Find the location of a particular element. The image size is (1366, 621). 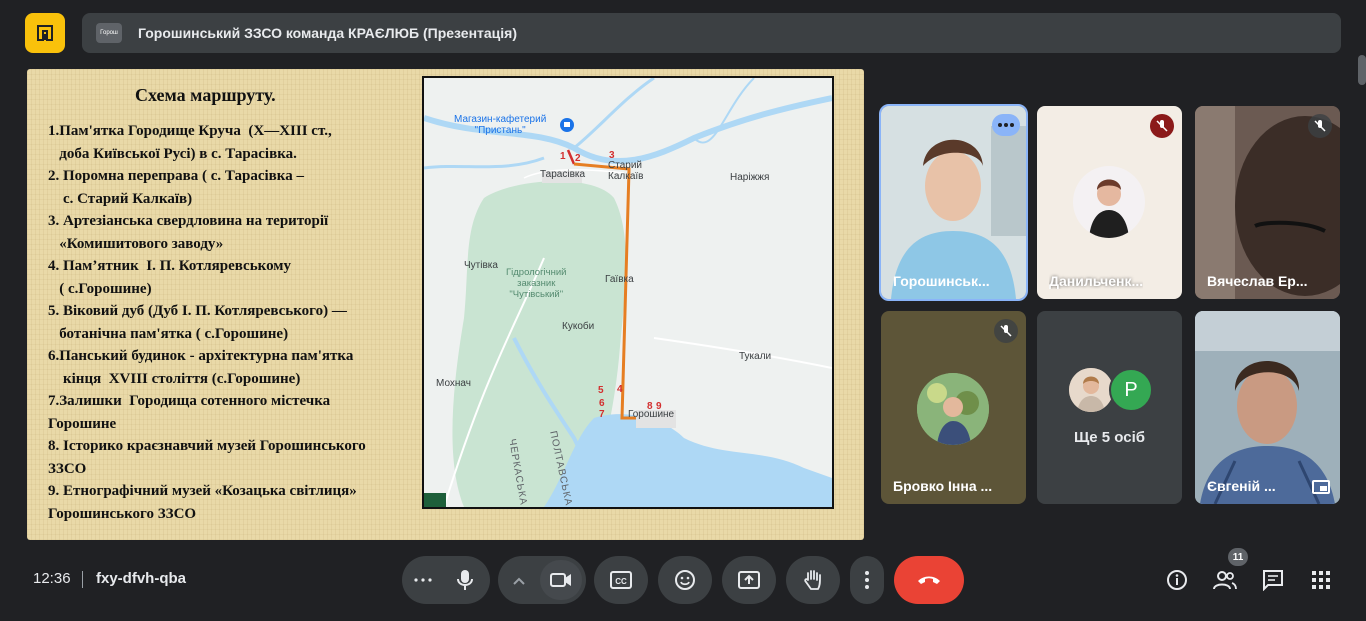

chevron-up-icon is located at coordinates (519, 582).